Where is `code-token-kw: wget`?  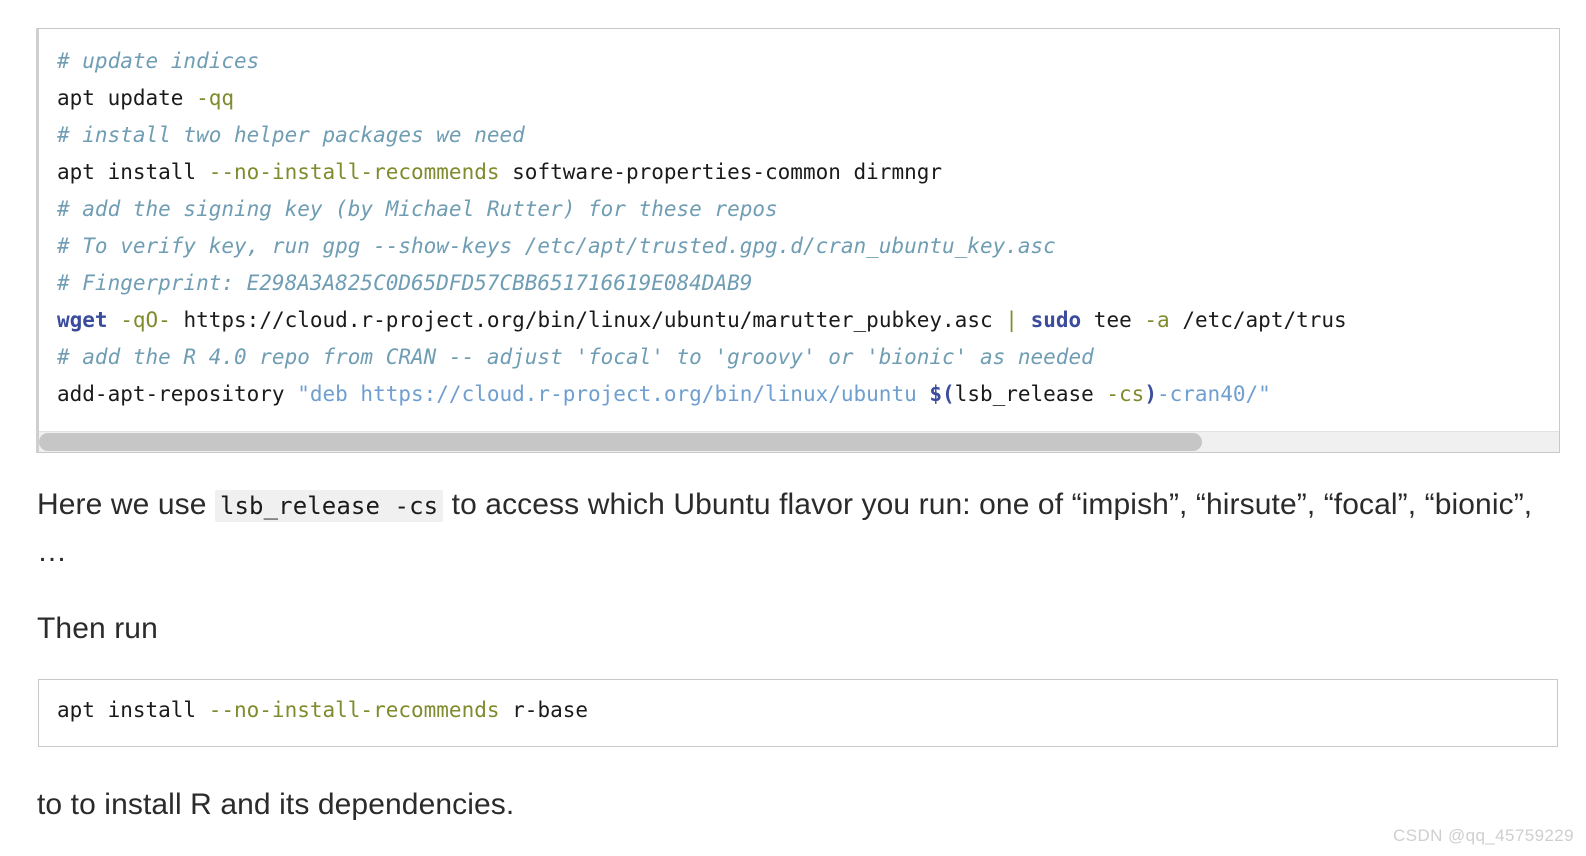
code-token-kw: wget is located at coordinates (82, 320).